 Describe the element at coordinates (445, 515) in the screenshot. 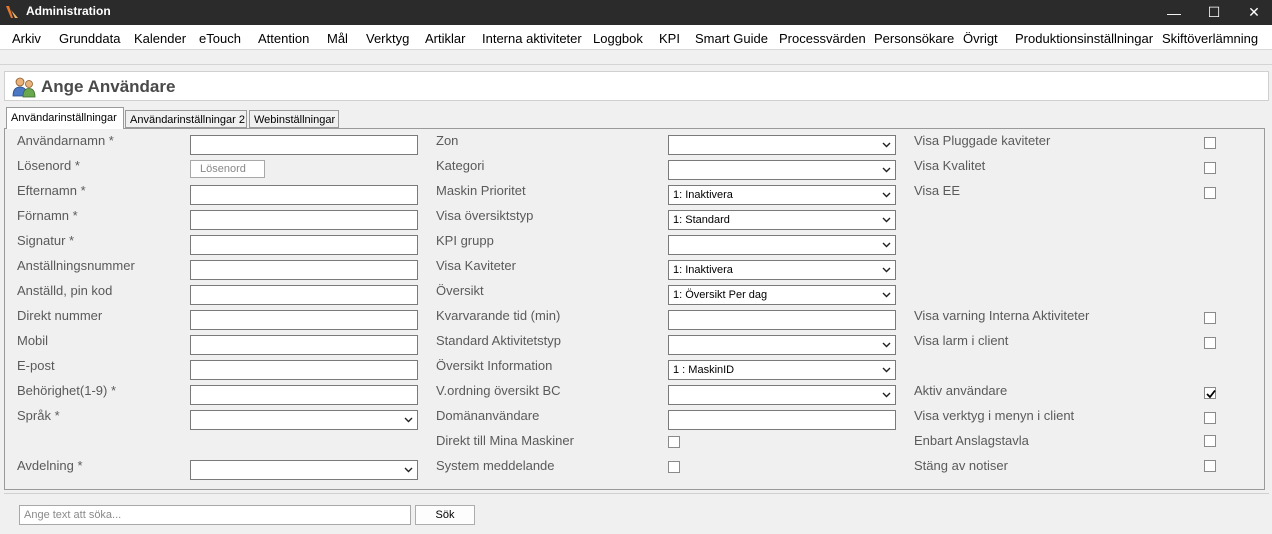

I see `search-button: Sök` at that location.